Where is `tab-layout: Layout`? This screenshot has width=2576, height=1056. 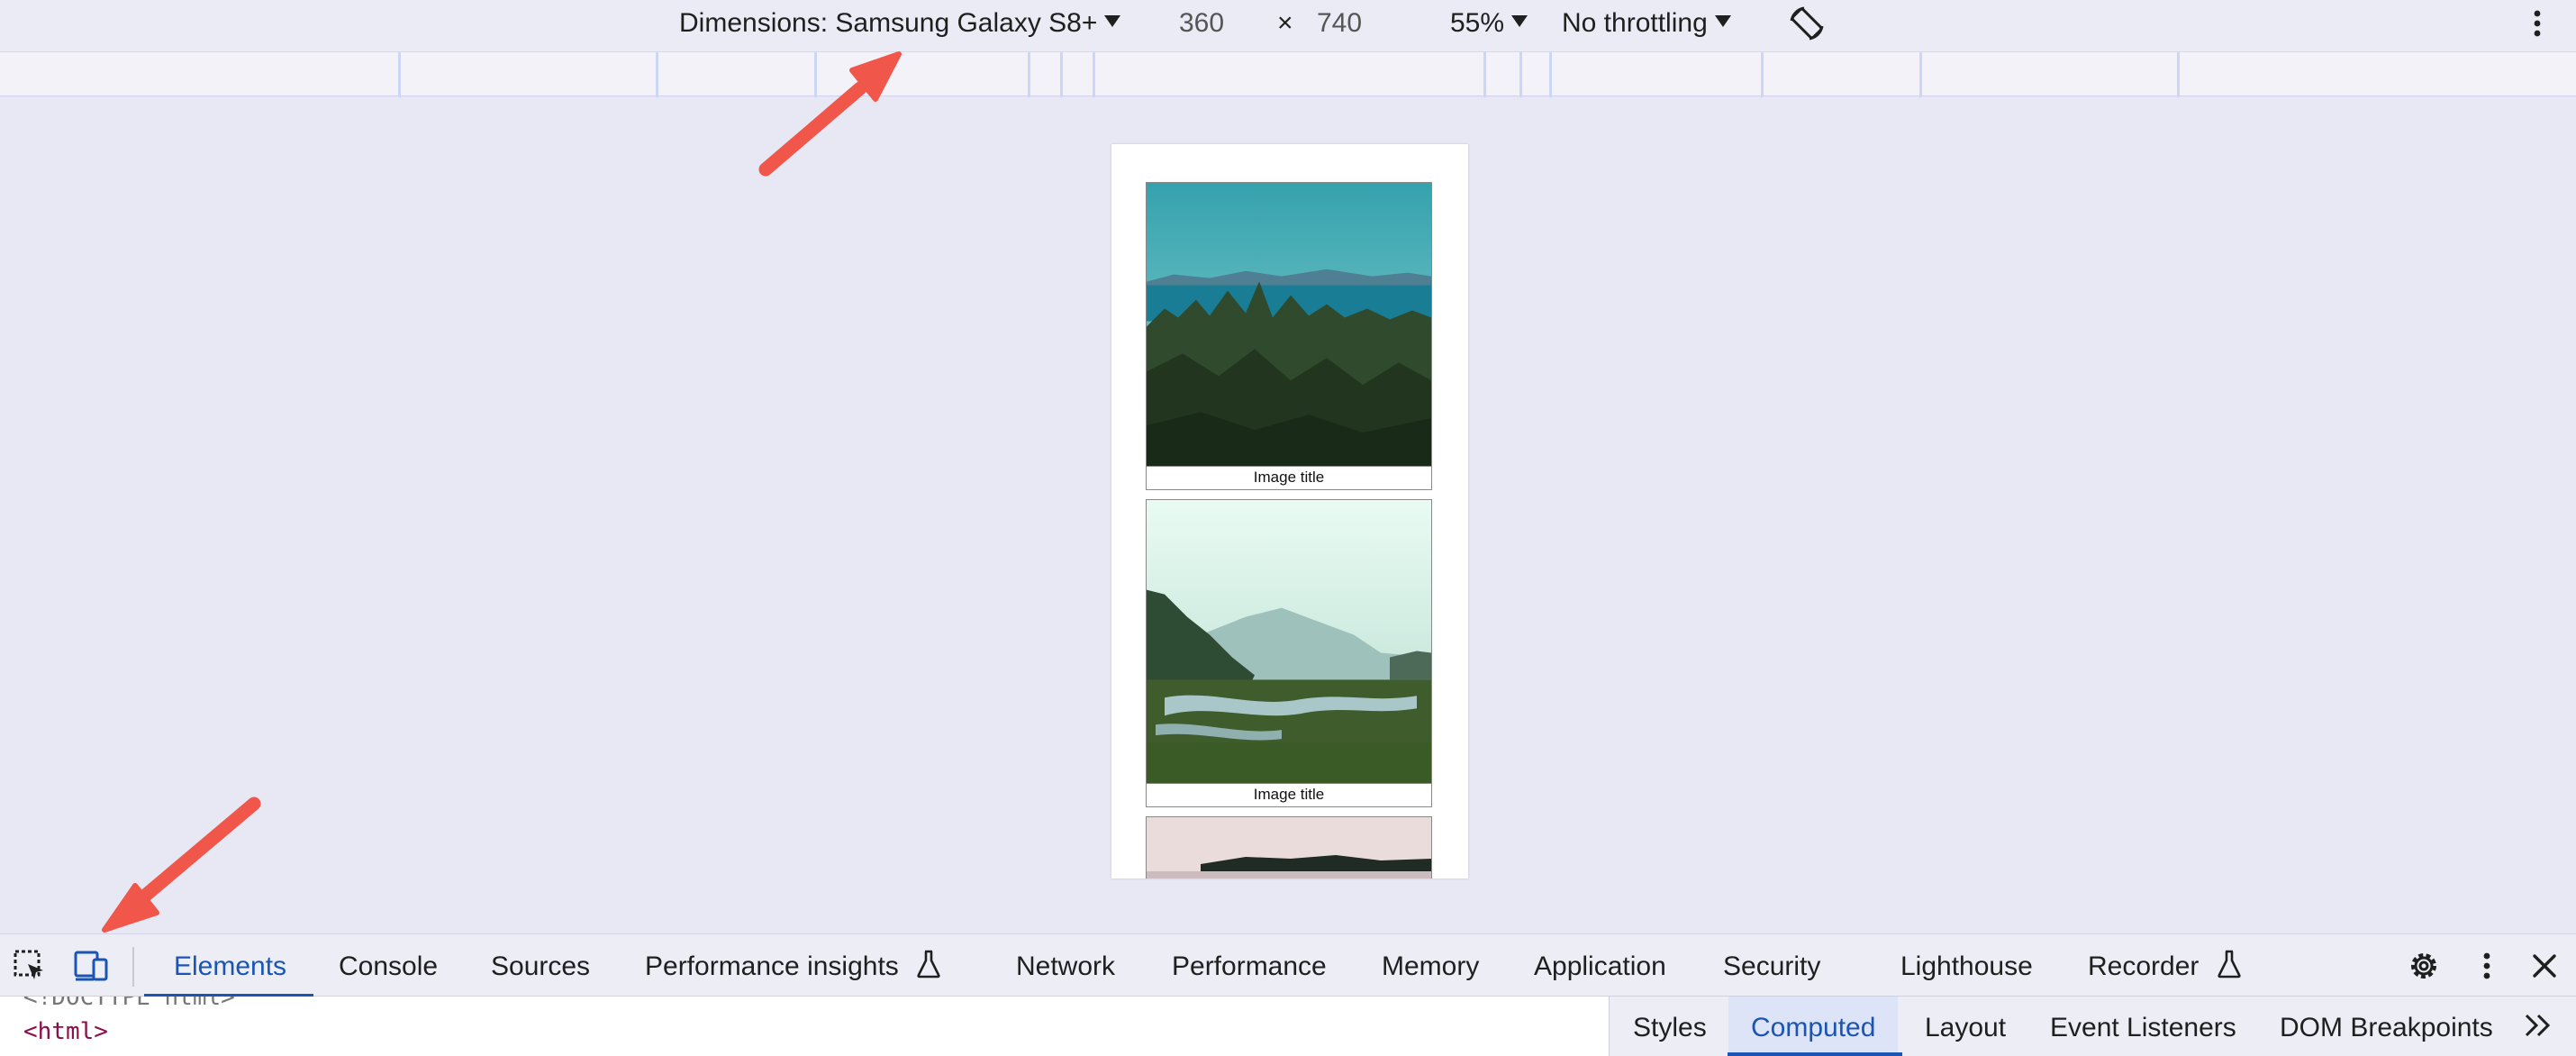 tab-layout: Layout is located at coordinates (1966, 1026).